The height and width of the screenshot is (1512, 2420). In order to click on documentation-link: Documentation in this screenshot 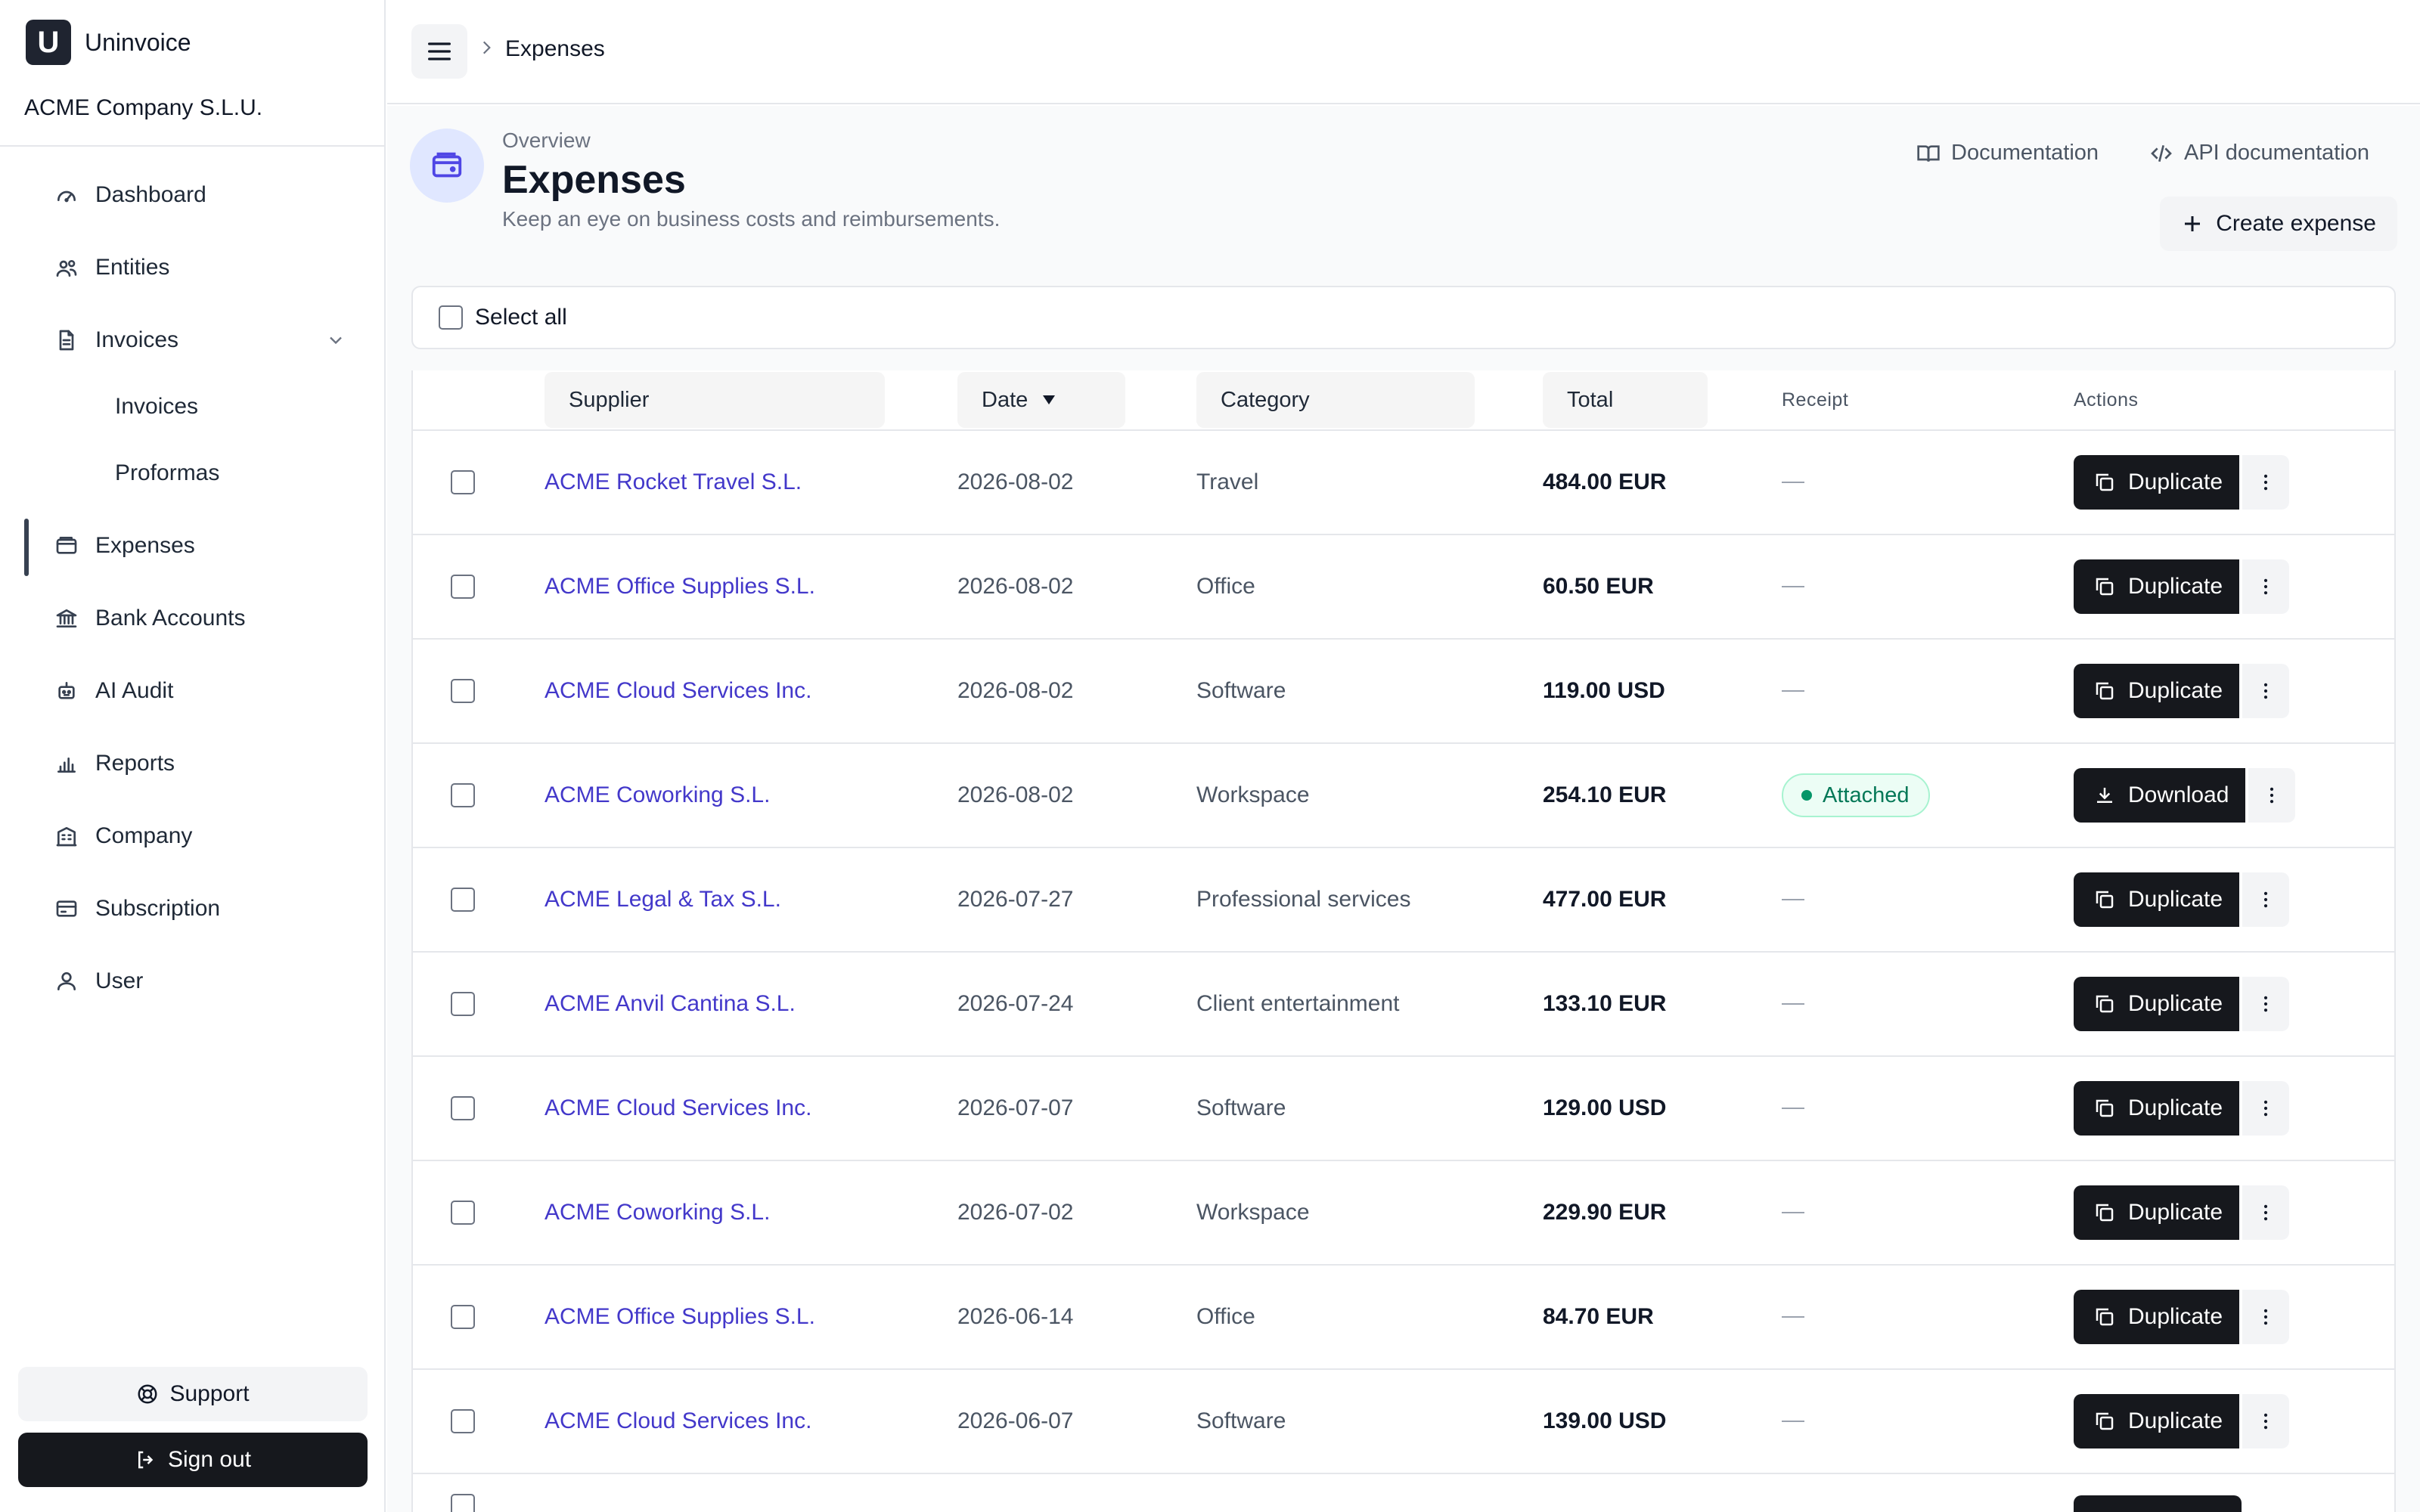, I will do `click(2007, 153)`.